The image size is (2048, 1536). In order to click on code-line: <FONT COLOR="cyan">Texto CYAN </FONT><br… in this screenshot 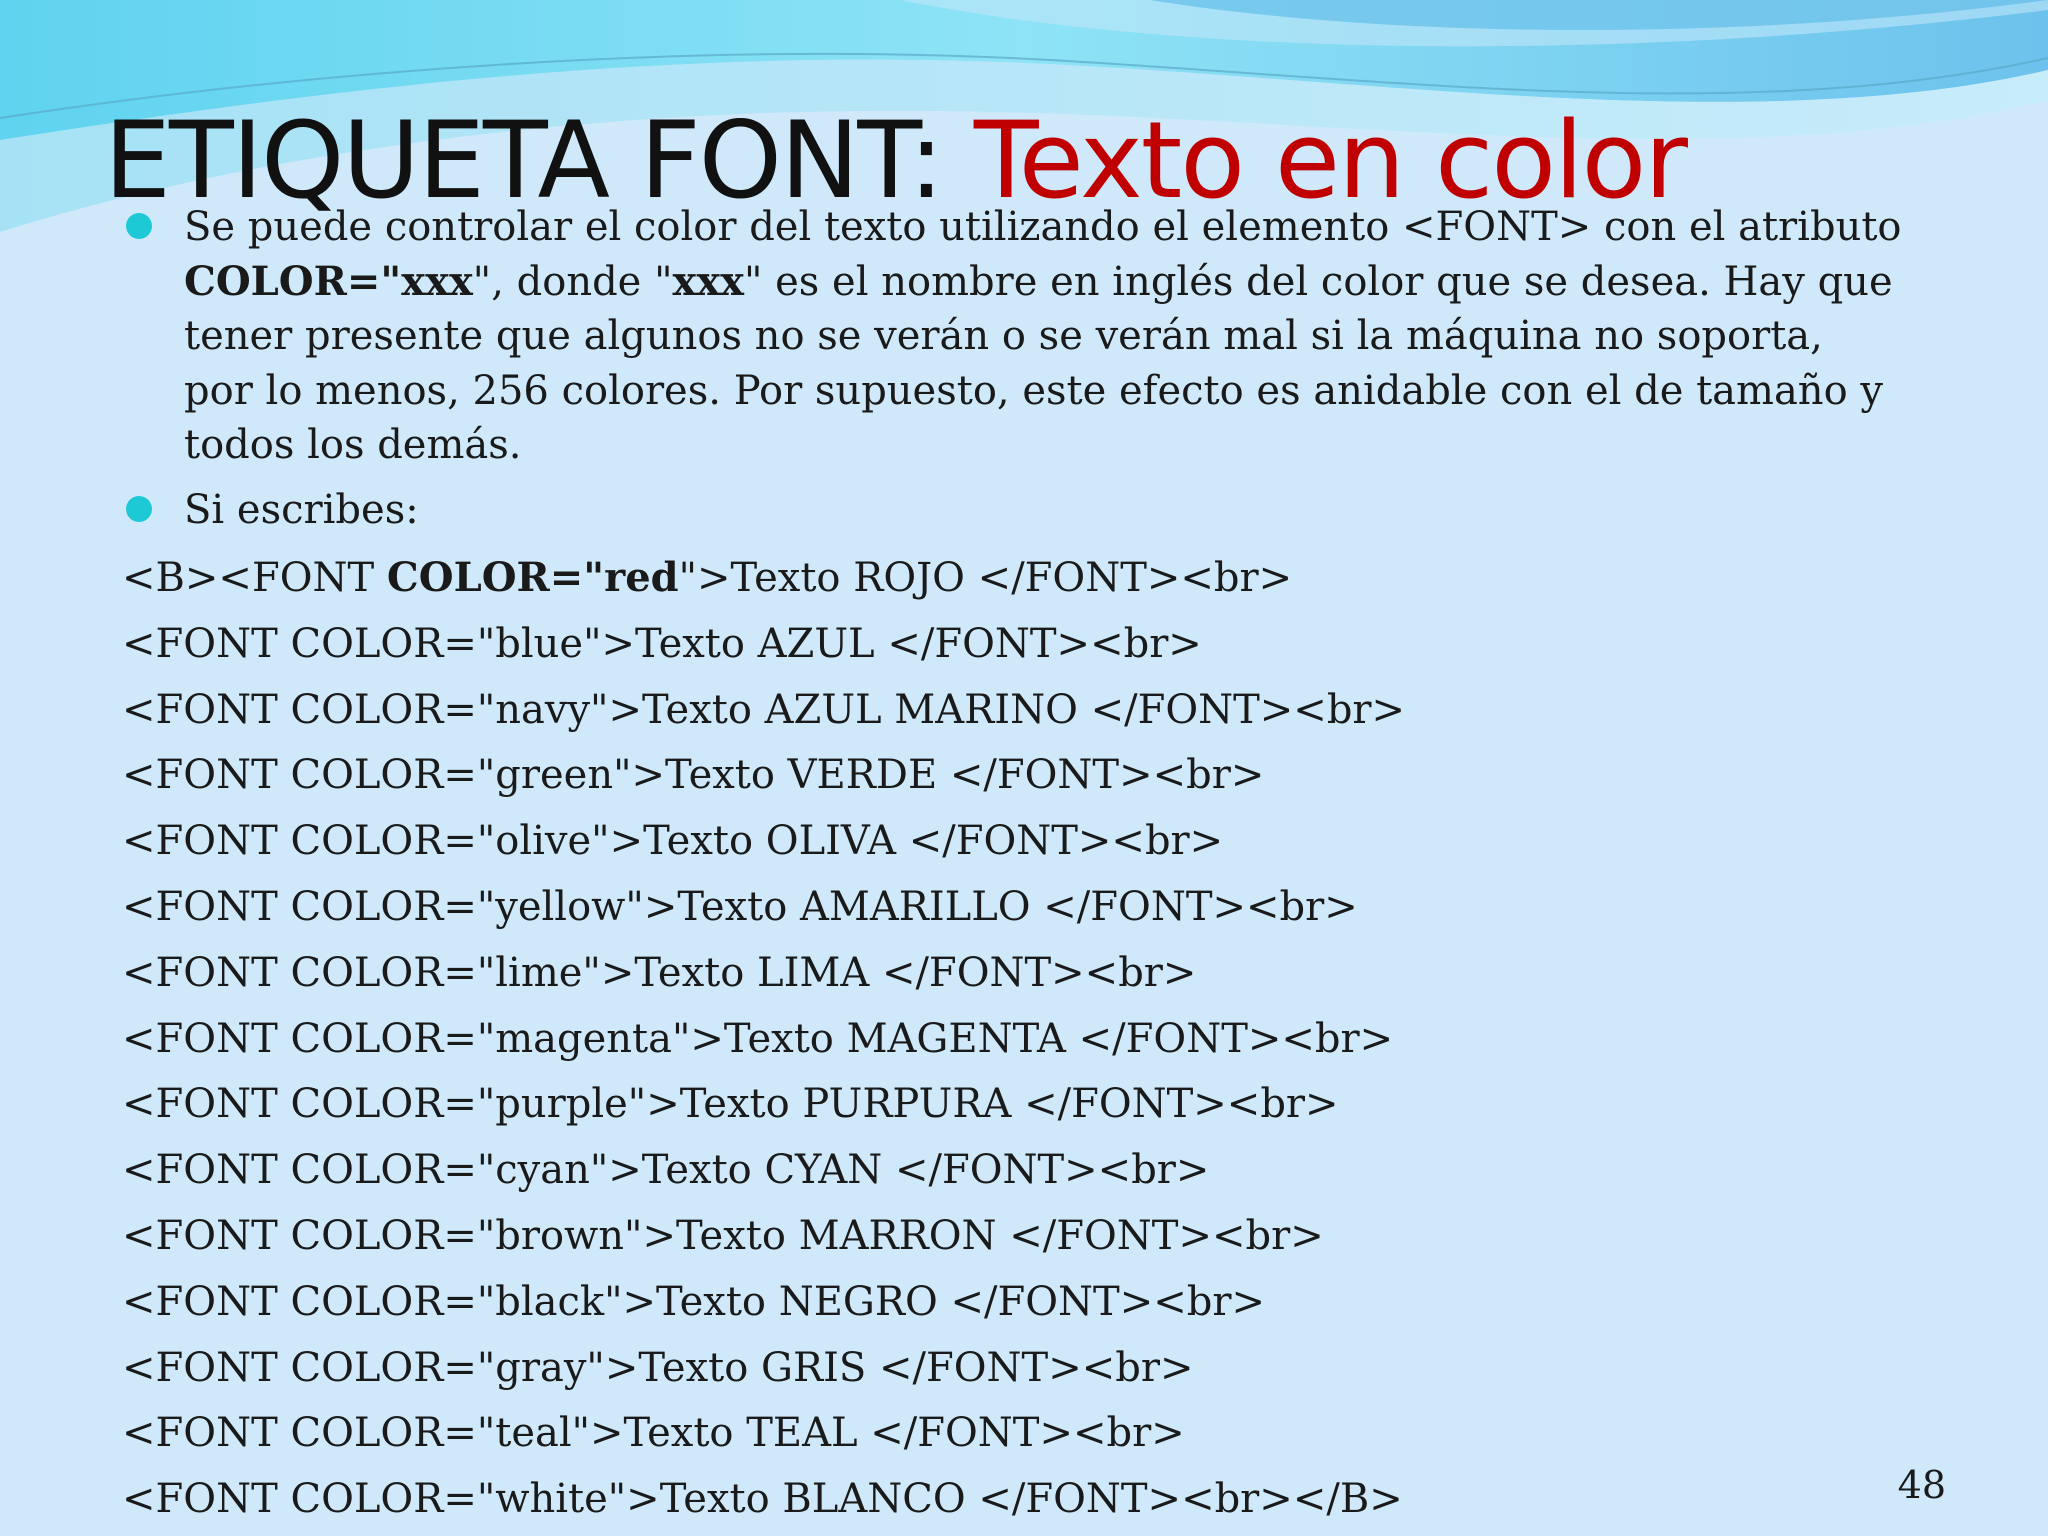, I will do `click(666, 1170)`.